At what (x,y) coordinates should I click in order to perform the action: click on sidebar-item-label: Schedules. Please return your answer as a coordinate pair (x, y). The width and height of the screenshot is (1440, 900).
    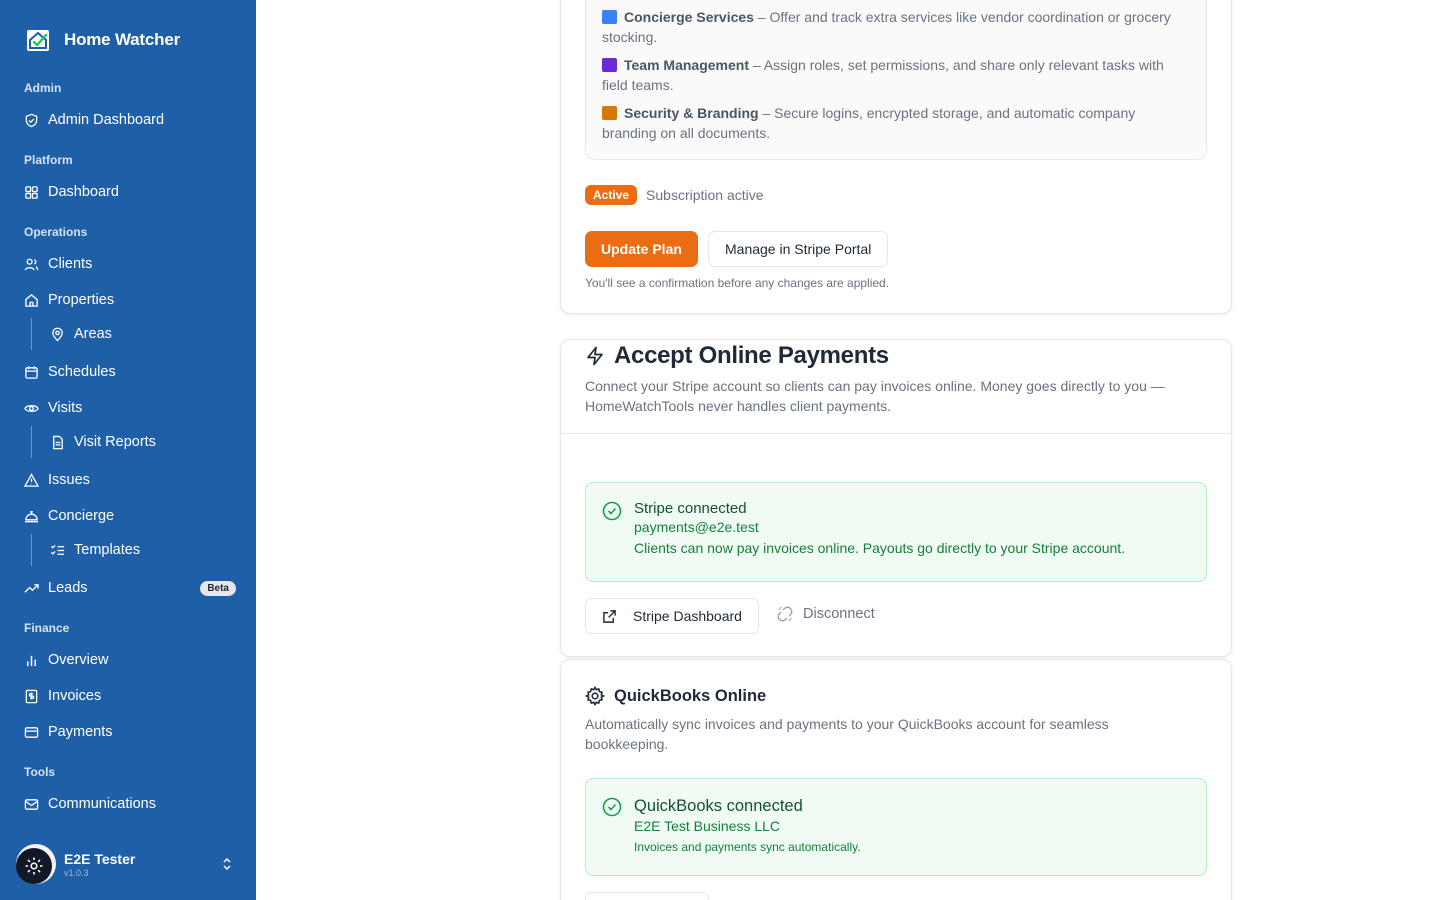
    Looking at the image, I should click on (82, 372).